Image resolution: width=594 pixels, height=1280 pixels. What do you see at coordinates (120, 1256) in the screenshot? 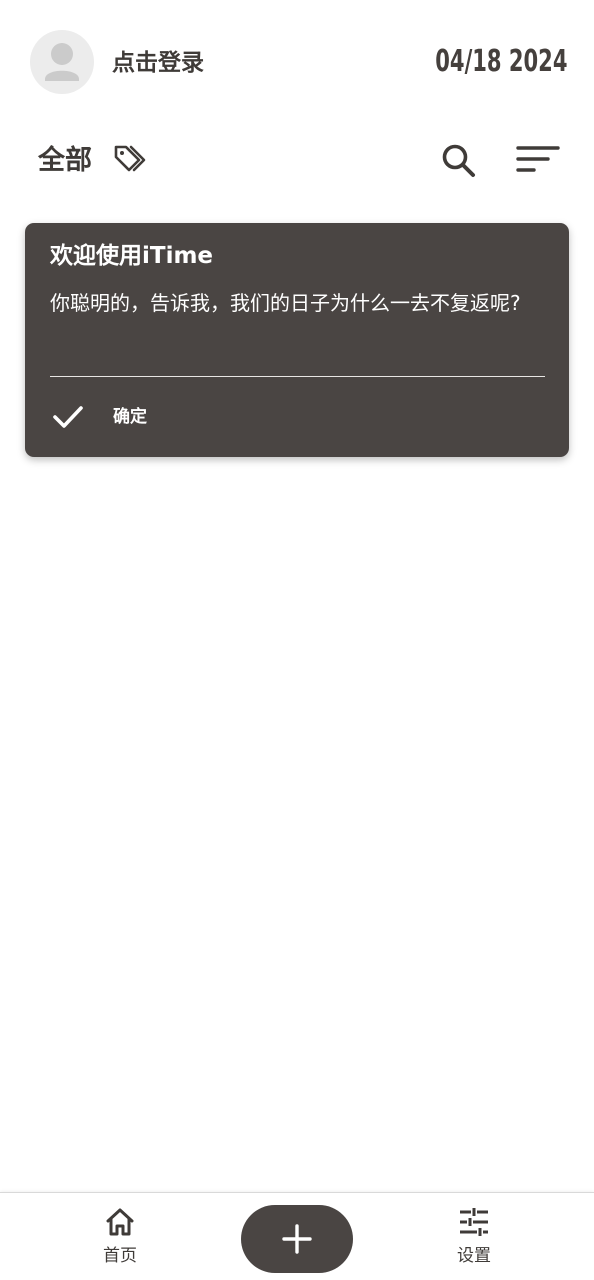
I see `nav-label-home: 首页` at bounding box center [120, 1256].